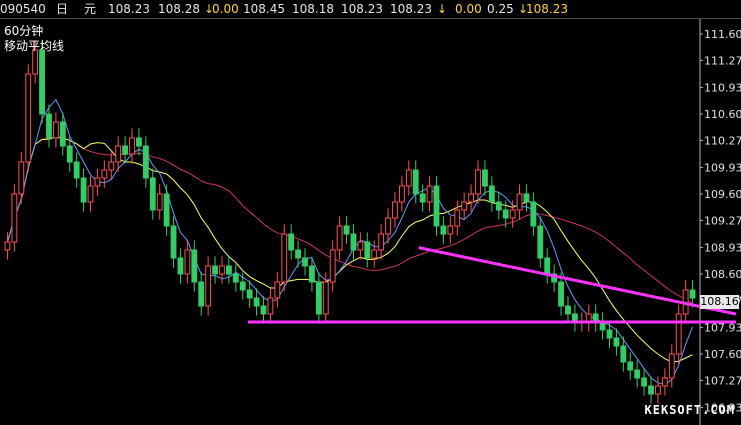 The image size is (741, 425). What do you see at coordinates (722, 380) in the screenshot?
I see `y-tick-label: 107.27` at bounding box center [722, 380].